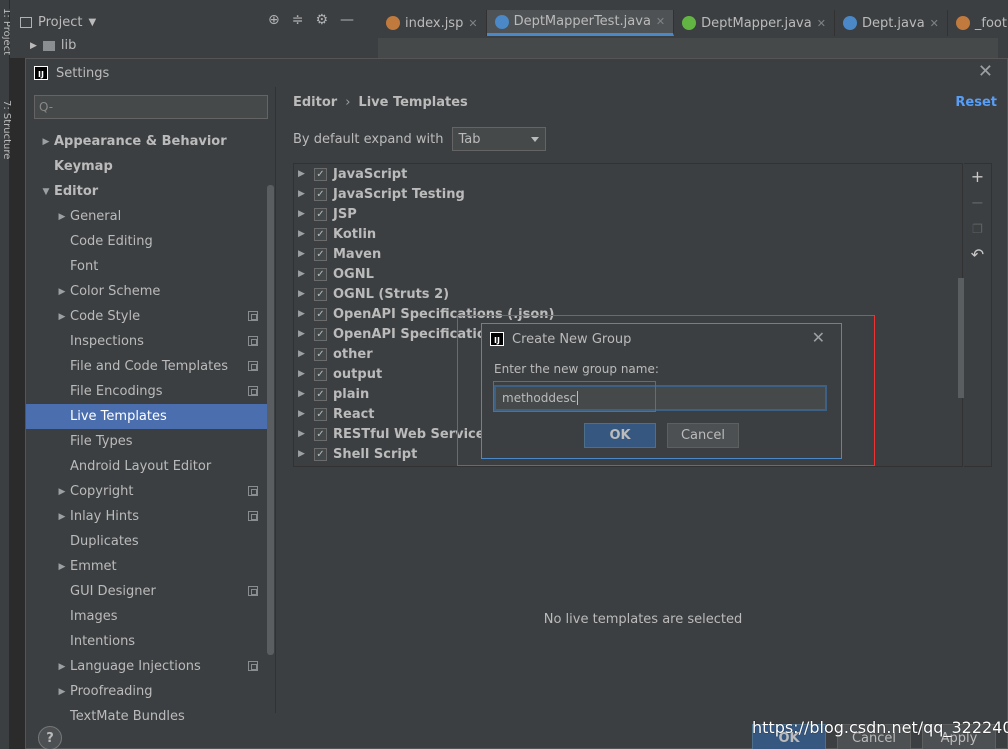  What do you see at coordinates (150, 566) in the screenshot?
I see `sidebar-item: ▶ Emmet` at bounding box center [150, 566].